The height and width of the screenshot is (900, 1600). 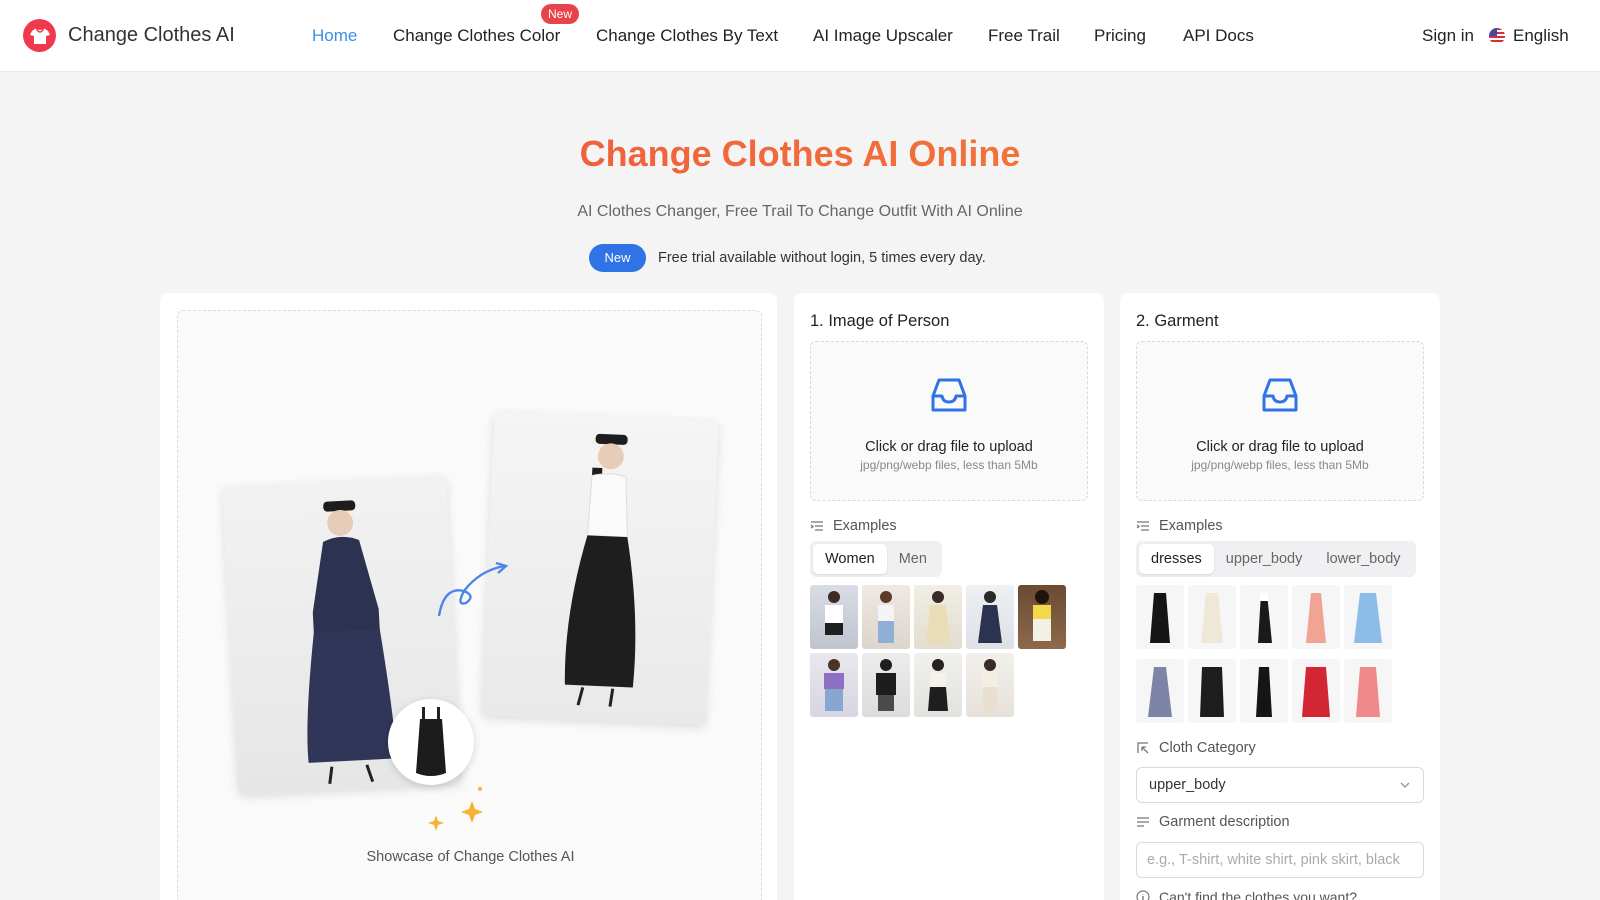 I want to click on person-examples-label: Examples, so click(x=853, y=526).